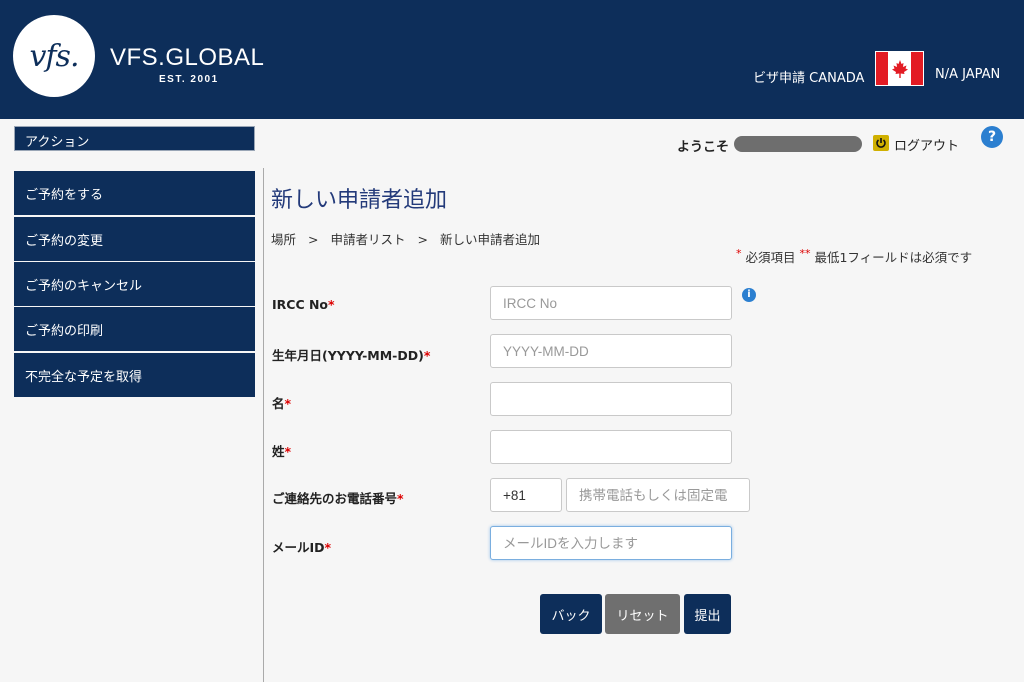  I want to click on phone-country-code-input, so click(526, 495).